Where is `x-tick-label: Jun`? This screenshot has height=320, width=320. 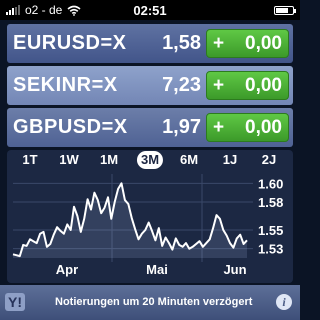 x-tick-label: Jun is located at coordinates (234, 269).